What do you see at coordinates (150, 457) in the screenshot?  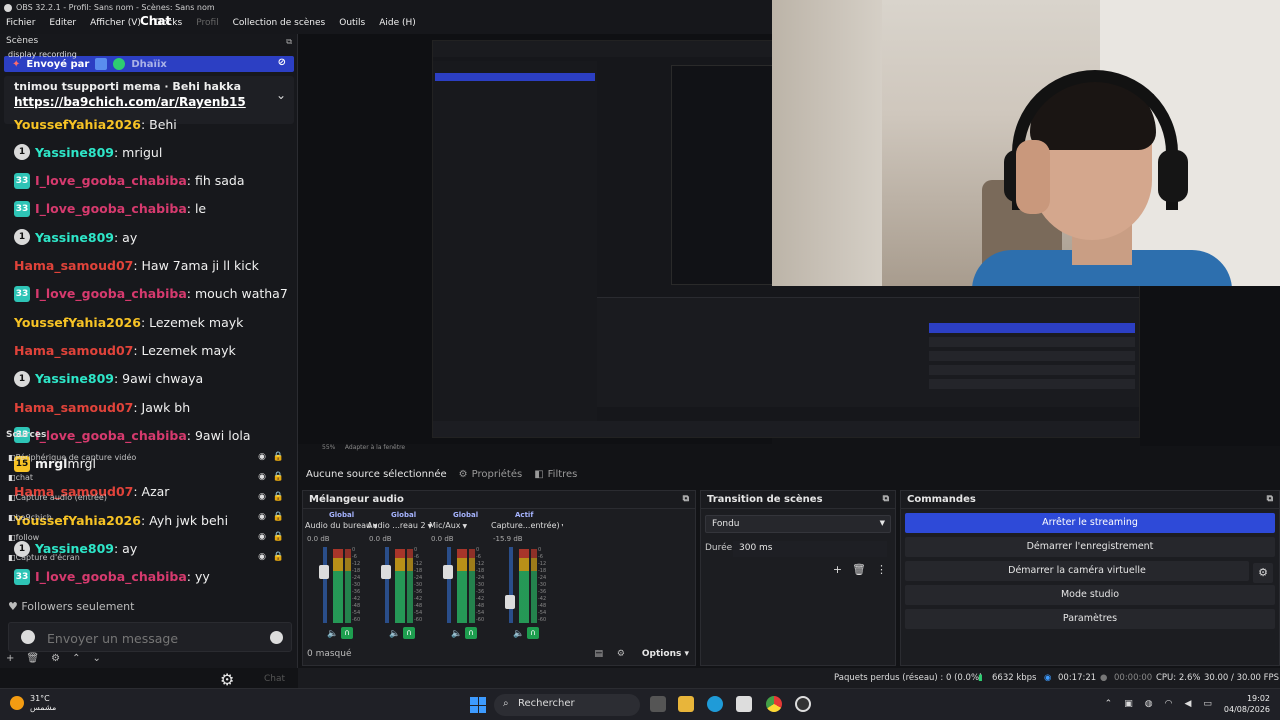 I see `source-item: ◧ Périphérique de capture vidéo ◉ 🔒` at bounding box center [150, 457].